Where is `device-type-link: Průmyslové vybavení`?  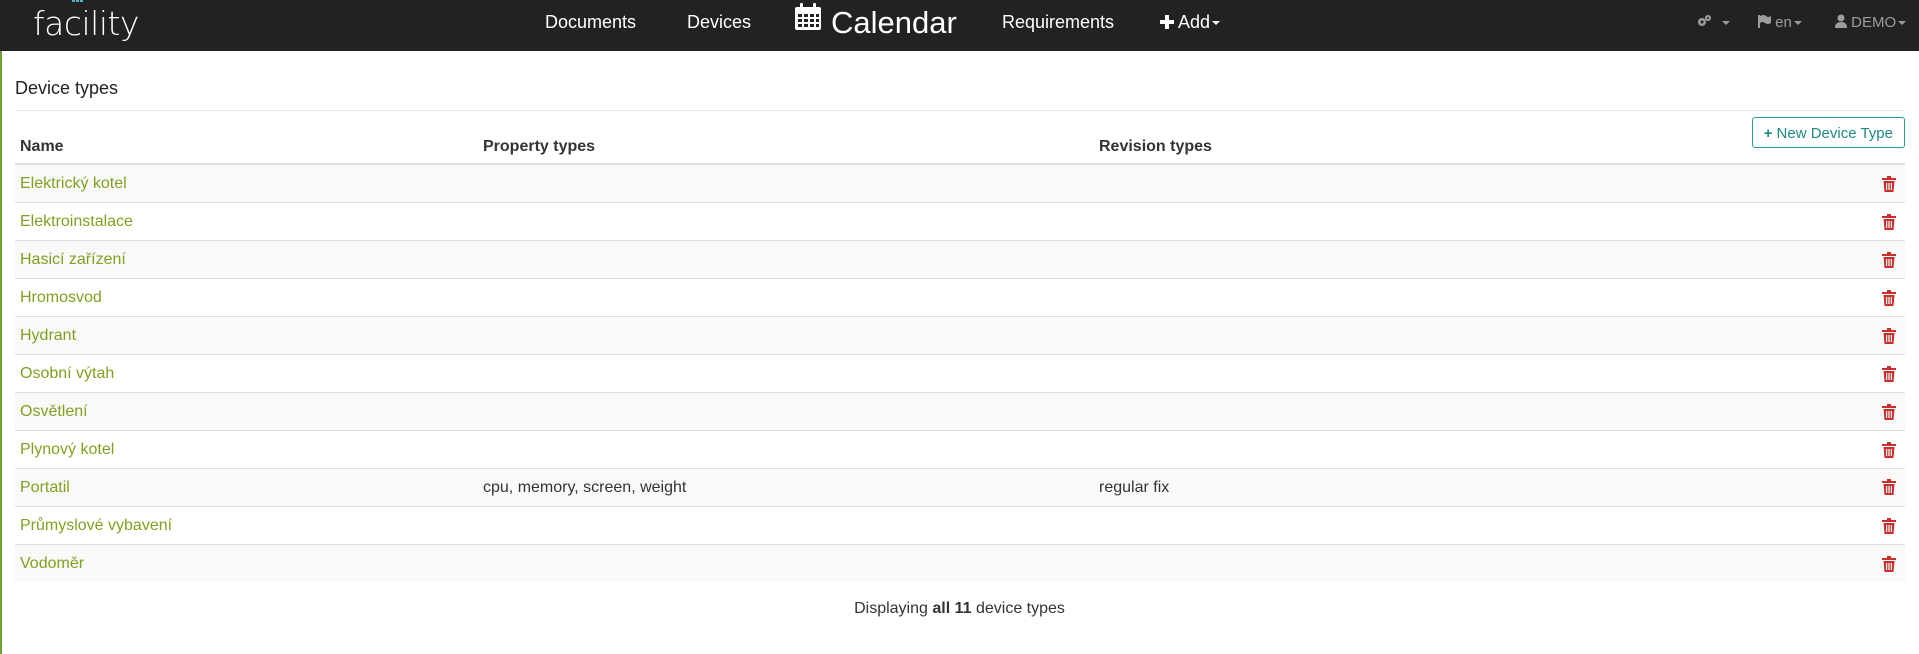 device-type-link: Průmyslové vybavení is located at coordinates (96, 525).